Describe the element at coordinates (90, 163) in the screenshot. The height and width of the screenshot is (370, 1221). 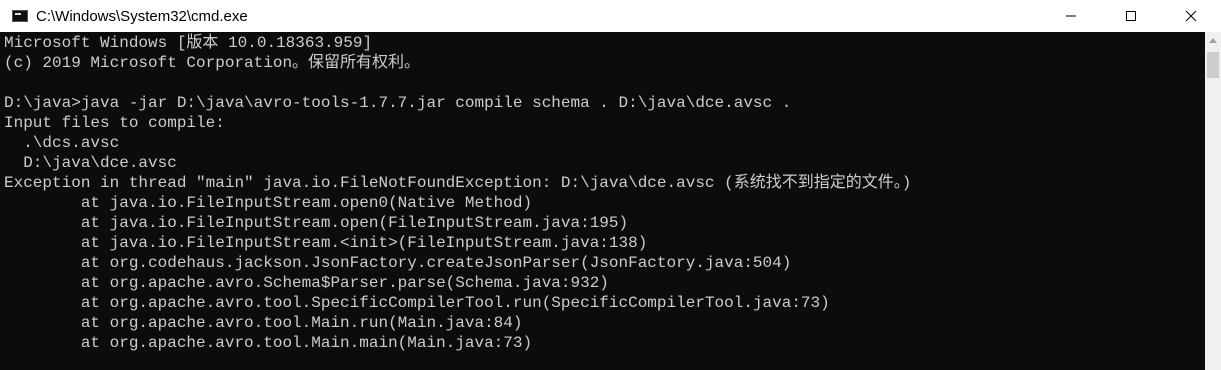
I see `console-line-file-2: D:\java\dce.avsc` at that location.